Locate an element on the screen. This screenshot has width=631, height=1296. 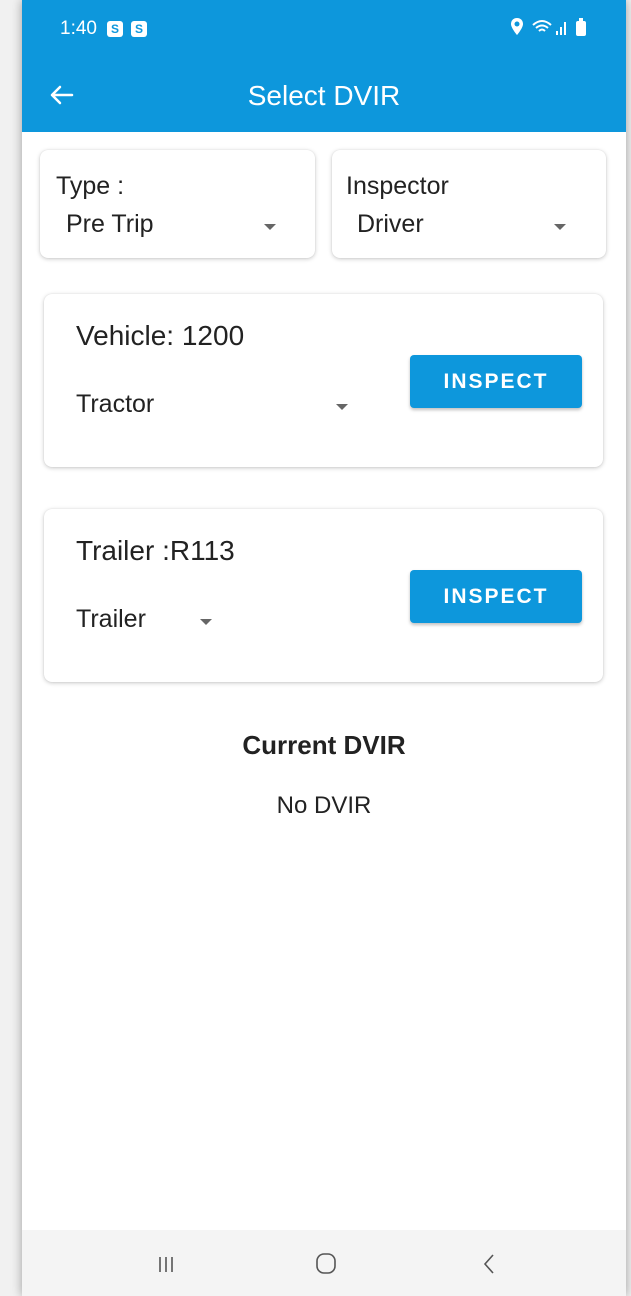
status-time: 1:40 is located at coordinates (78, 28).